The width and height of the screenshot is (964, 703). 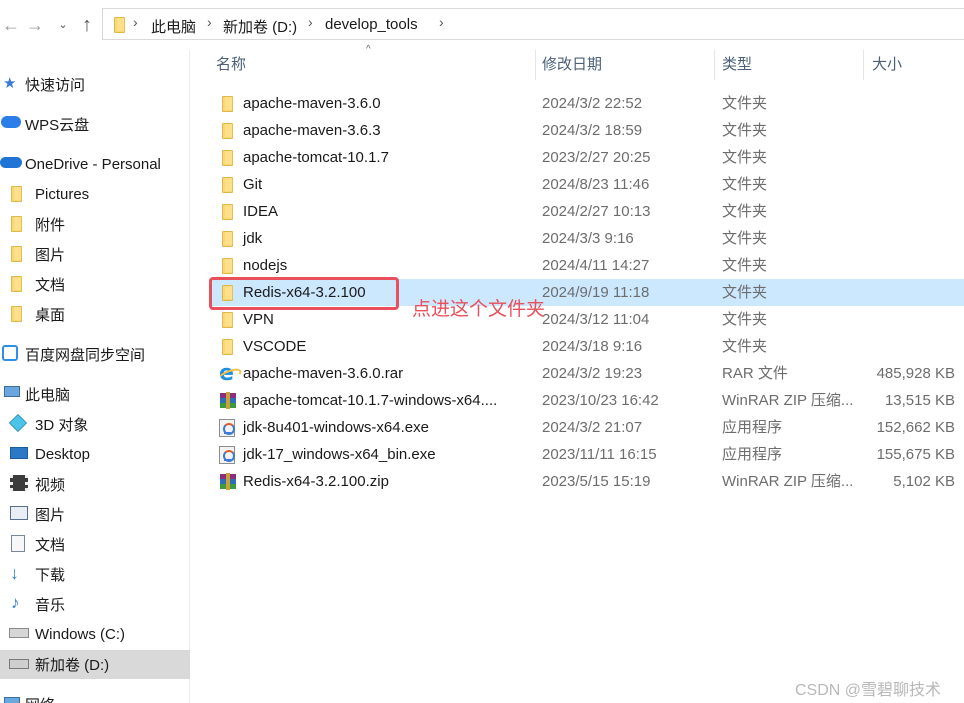 I want to click on file-row: IDEA 2024/2/27 10:13 文件夹, so click(x=586, y=211).